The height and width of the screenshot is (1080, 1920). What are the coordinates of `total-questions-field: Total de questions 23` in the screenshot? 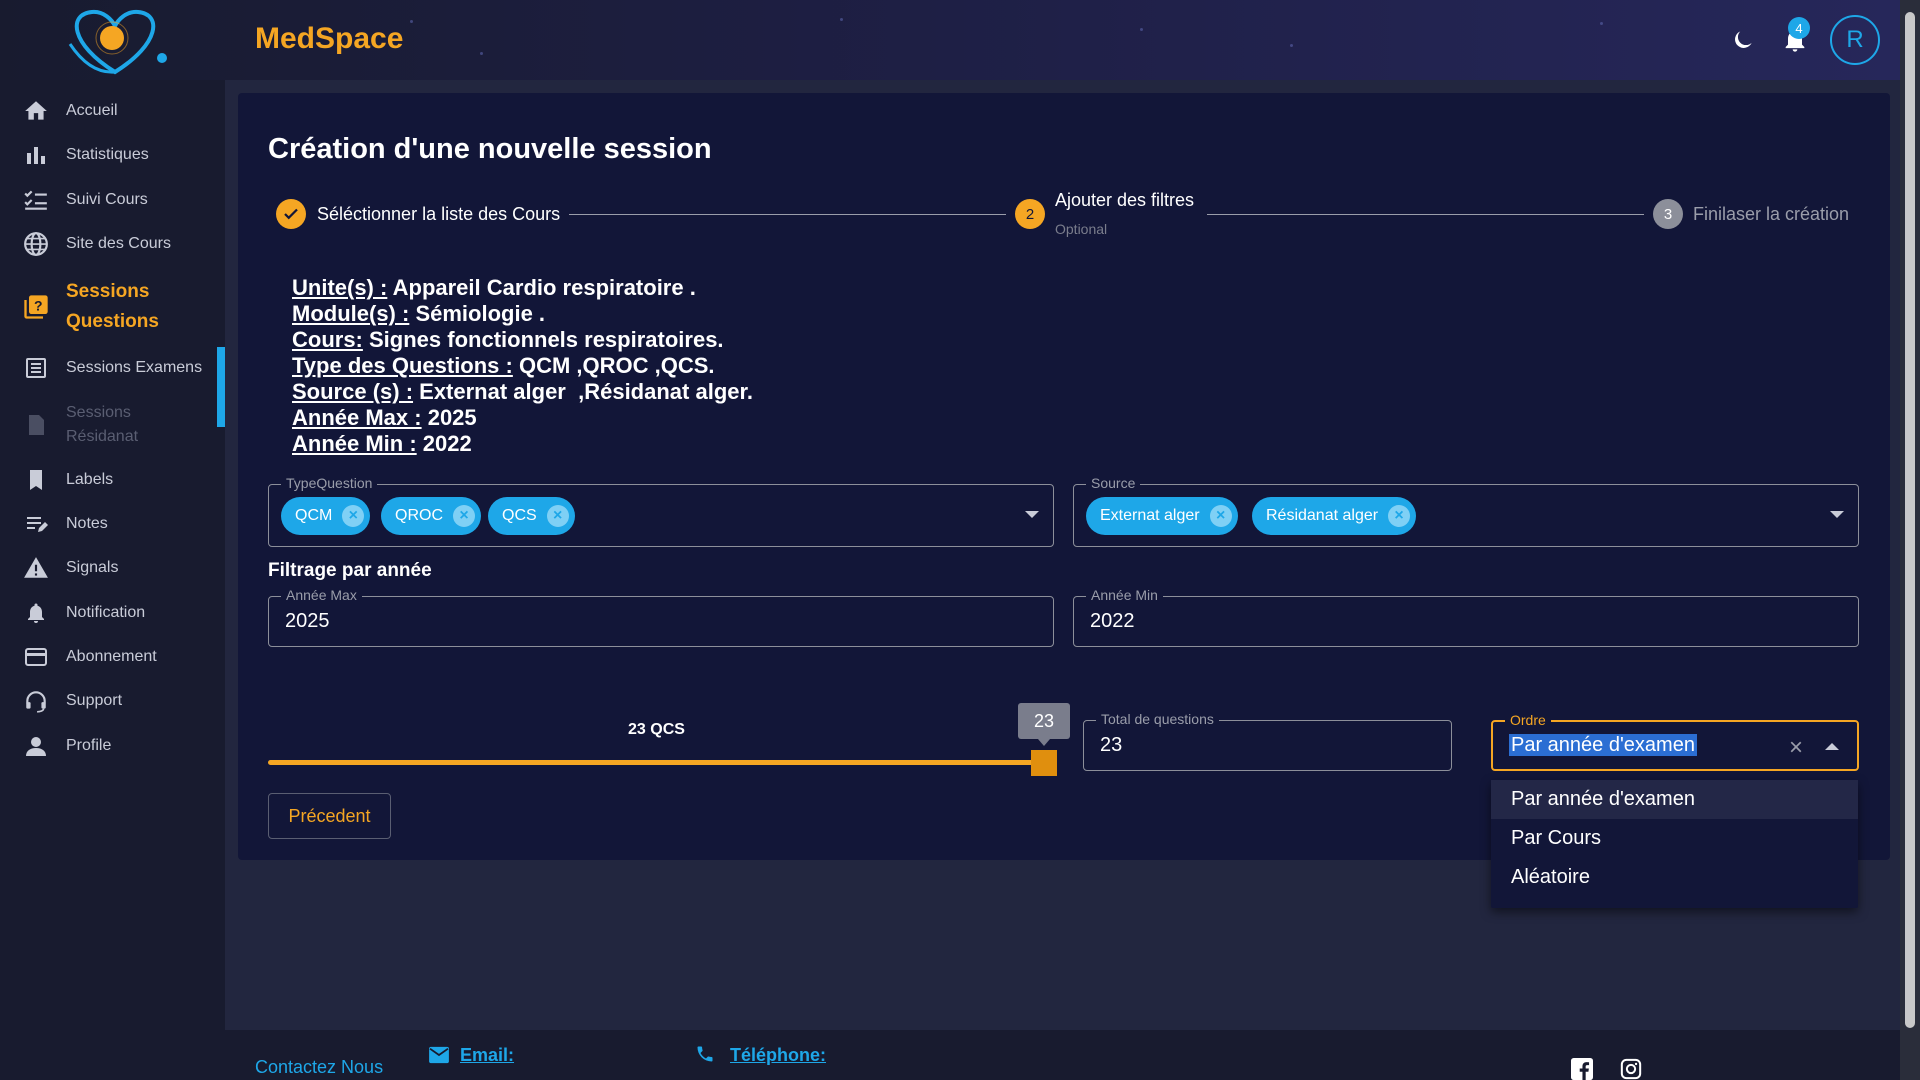 It's located at (1267, 741).